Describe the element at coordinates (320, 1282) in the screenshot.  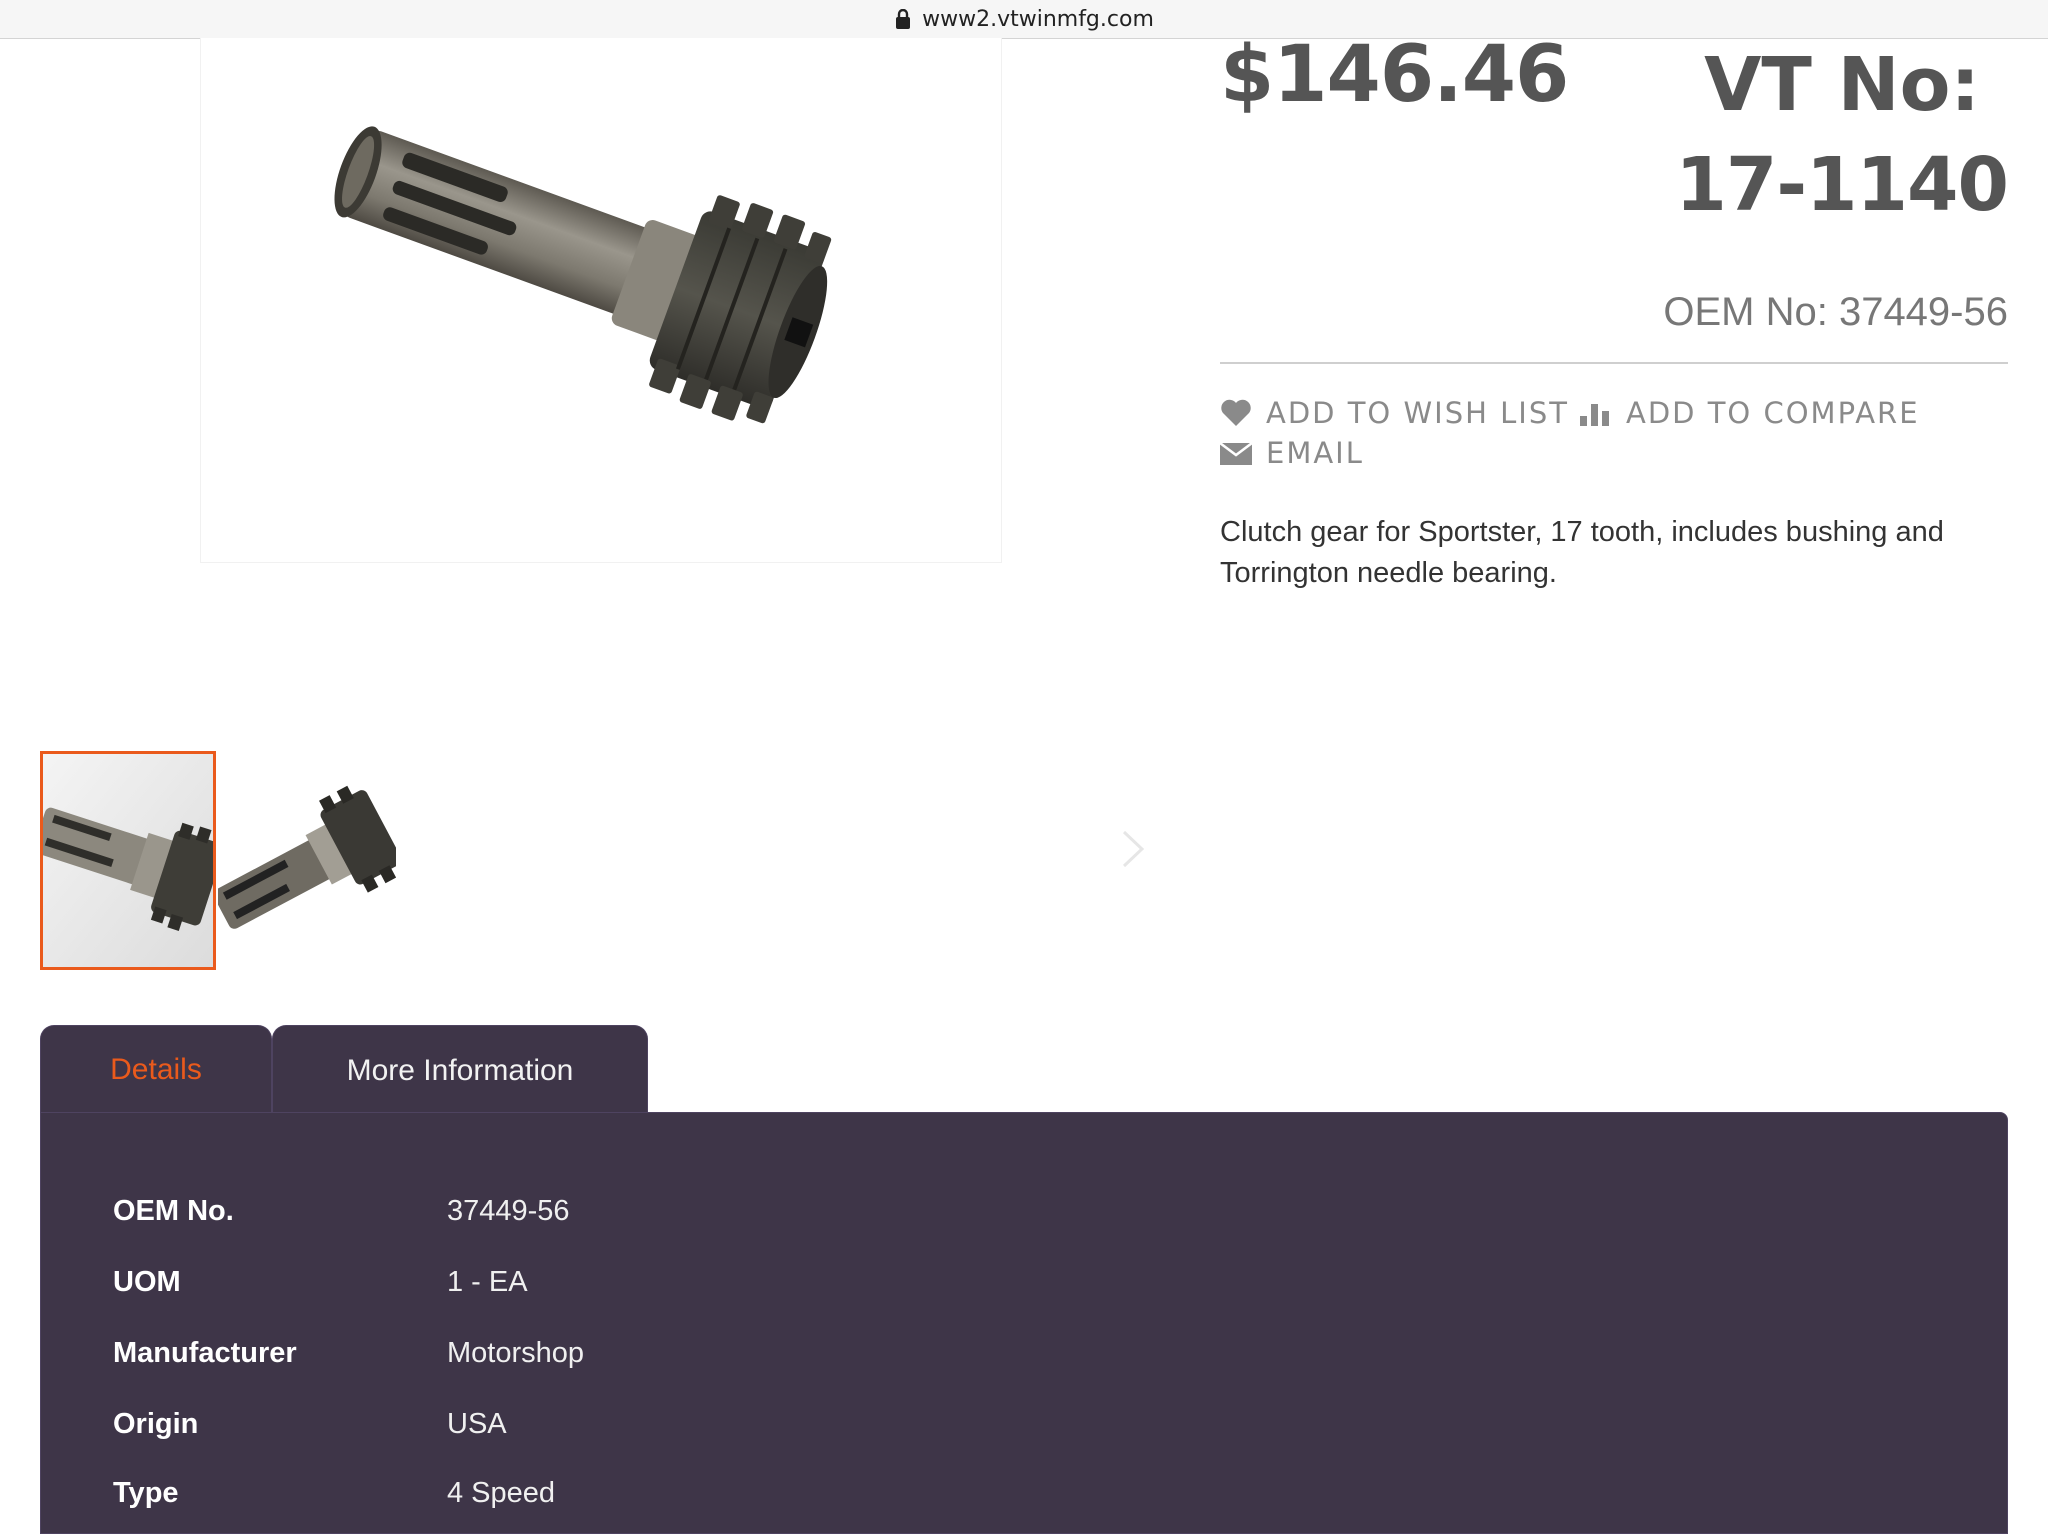
I see `detail-row: UOM 1 - EA` at that location.